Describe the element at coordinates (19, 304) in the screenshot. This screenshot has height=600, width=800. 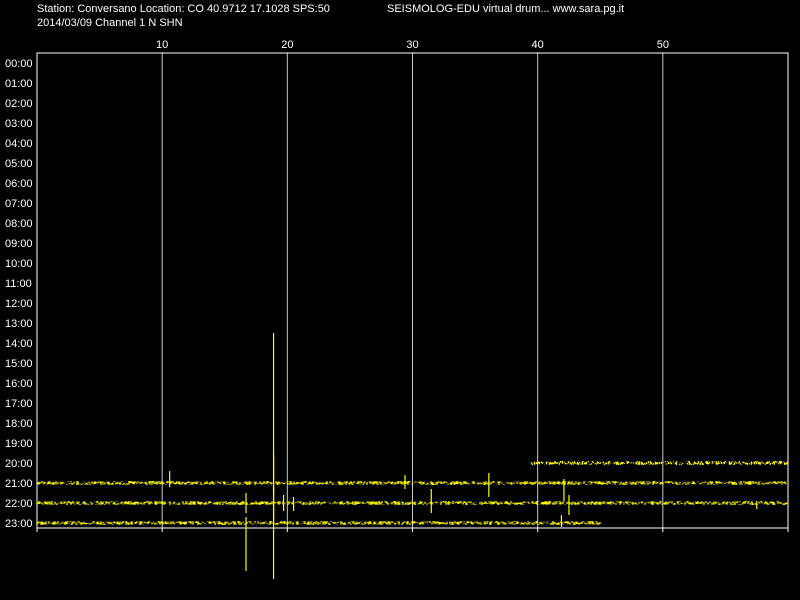
I see `hour-label: 12:00` at that location.